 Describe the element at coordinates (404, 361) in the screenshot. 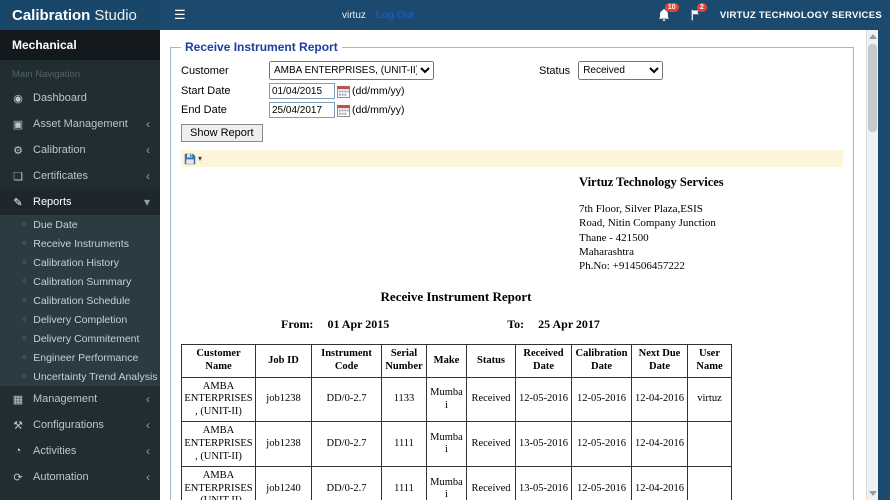

I see `column-header: Serial Number` at that location.